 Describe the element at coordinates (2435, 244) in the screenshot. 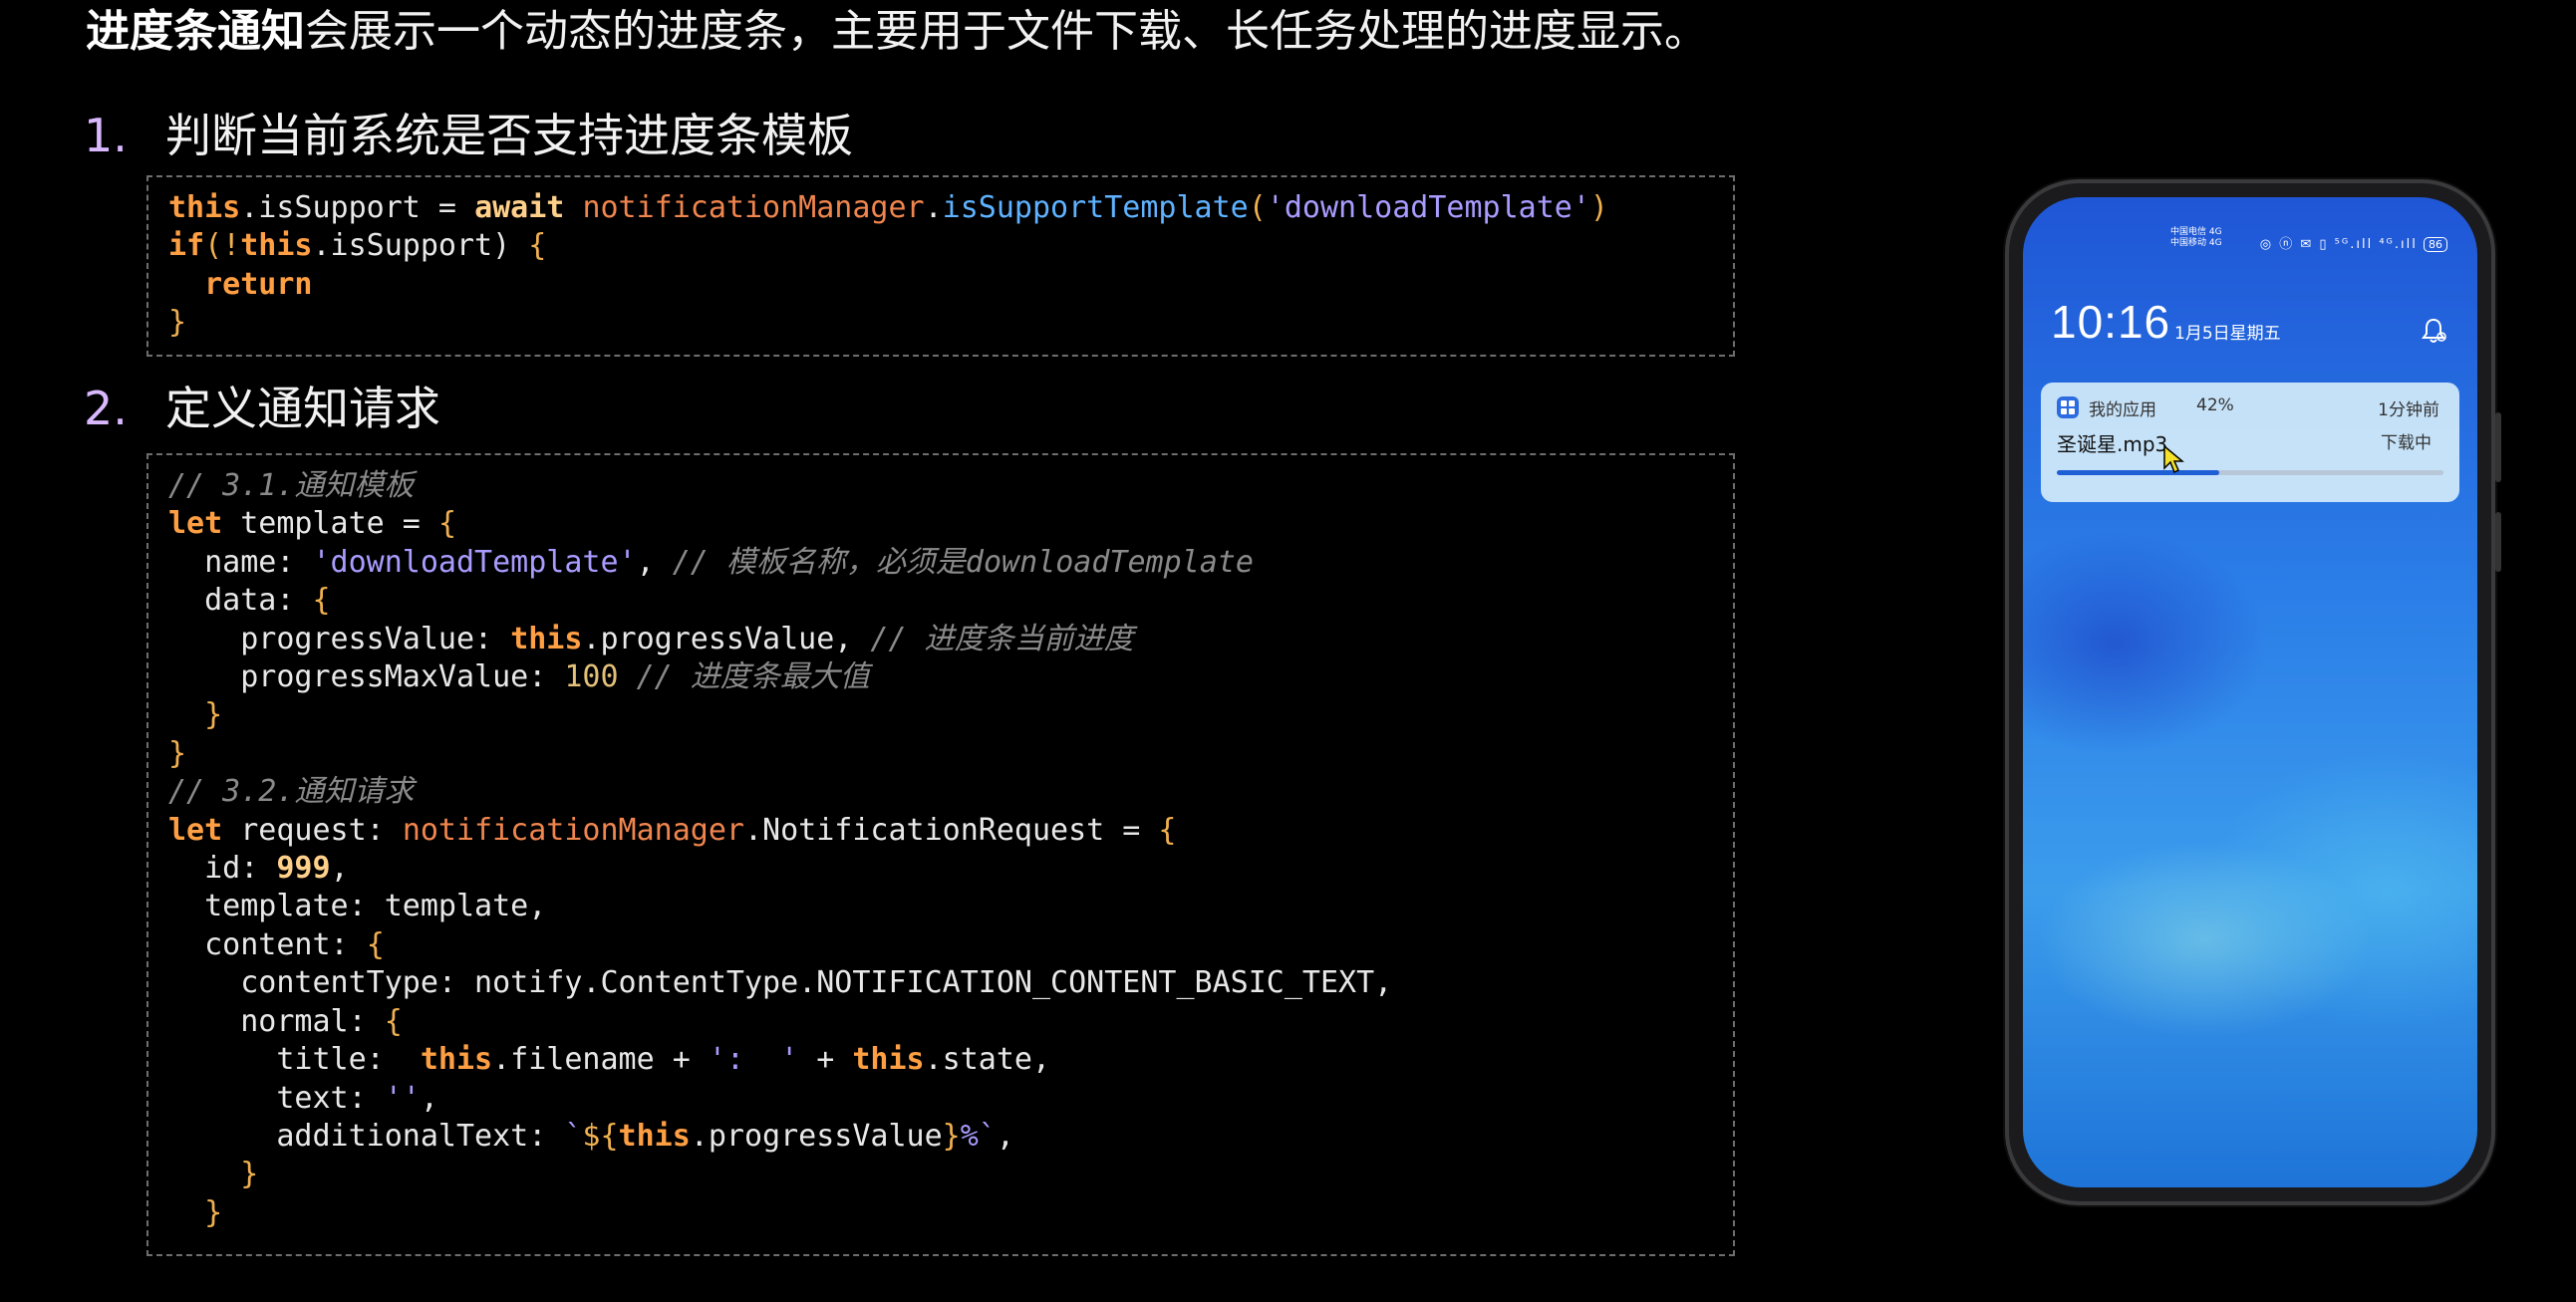

I see `battery-icon: 86` at that location.